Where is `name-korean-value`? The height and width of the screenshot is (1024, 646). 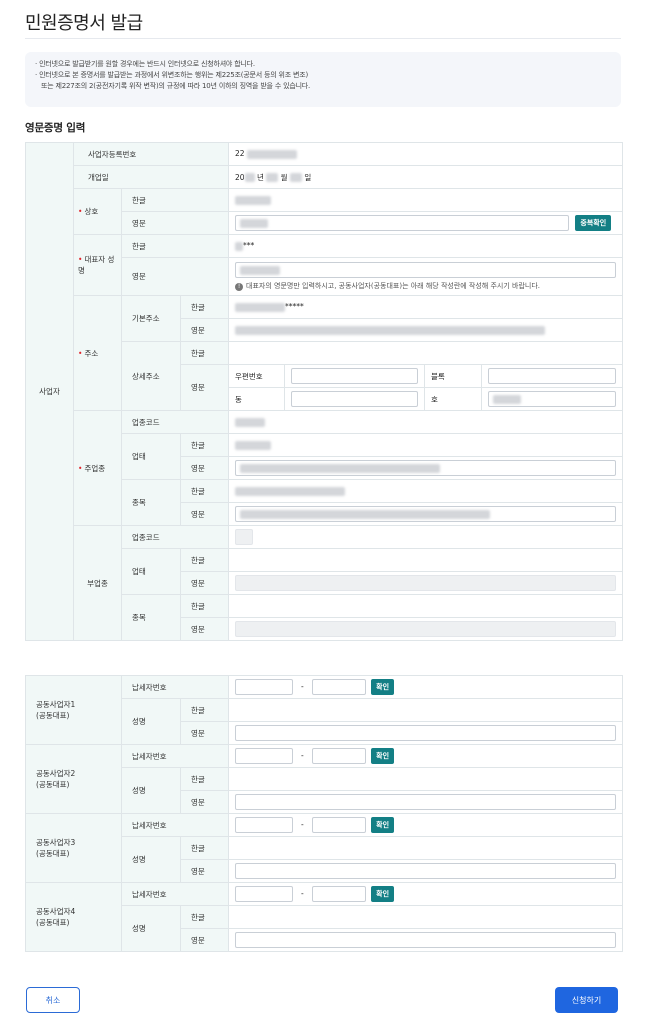
name-korean-value is located at coordinates (425, 848).